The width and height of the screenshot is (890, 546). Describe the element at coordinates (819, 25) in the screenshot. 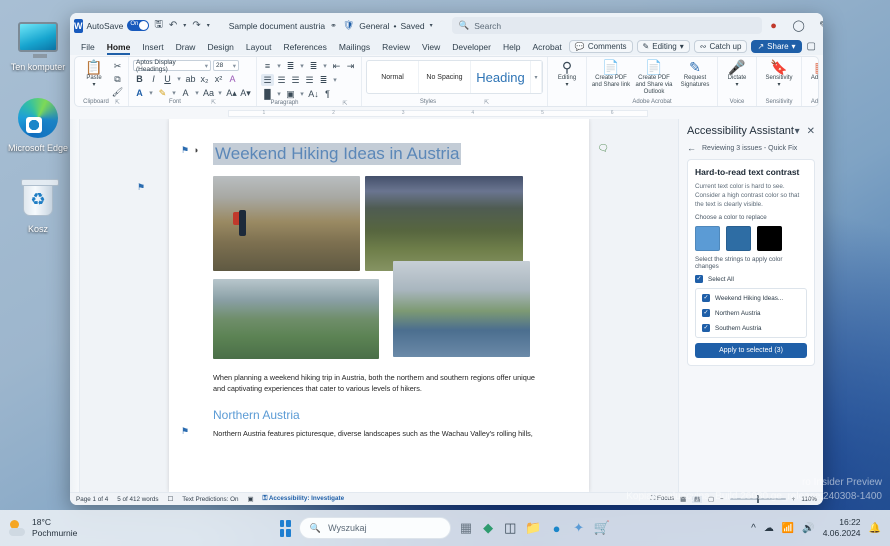

I see `pen-icon: ✎` at that location.